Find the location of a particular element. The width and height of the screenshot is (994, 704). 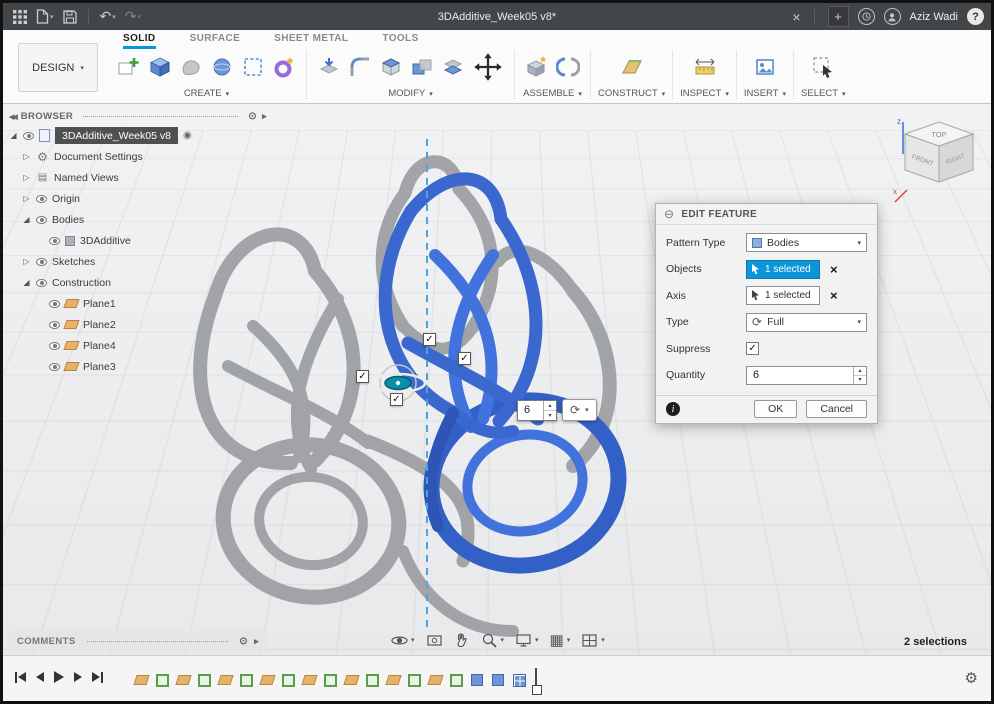

tree-item-plane1: Plane1 is located at coordinates (138, 303).